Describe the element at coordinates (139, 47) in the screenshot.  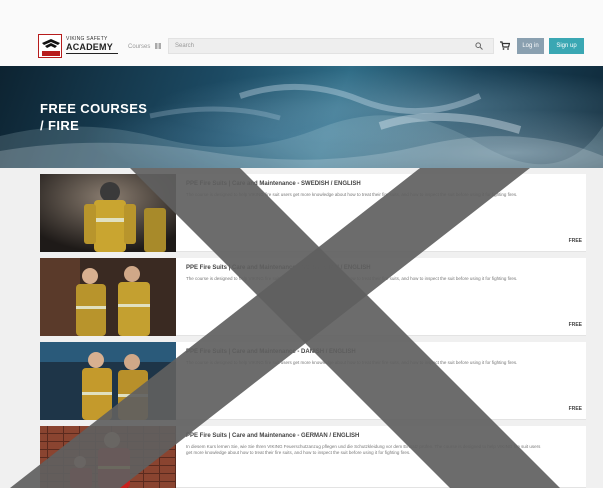
I see `courses-menu-label: Courses` at that location.